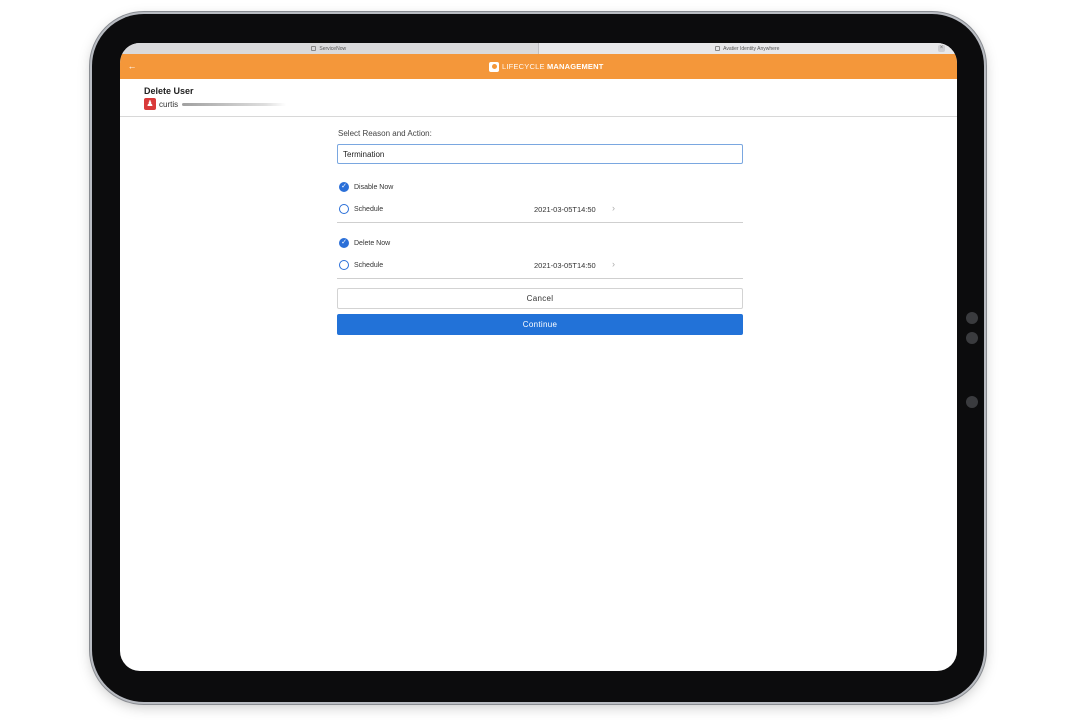 The height and width of the screenshot is (720, 1080). I want to click on continue-button: Continue, so click(540, 324).